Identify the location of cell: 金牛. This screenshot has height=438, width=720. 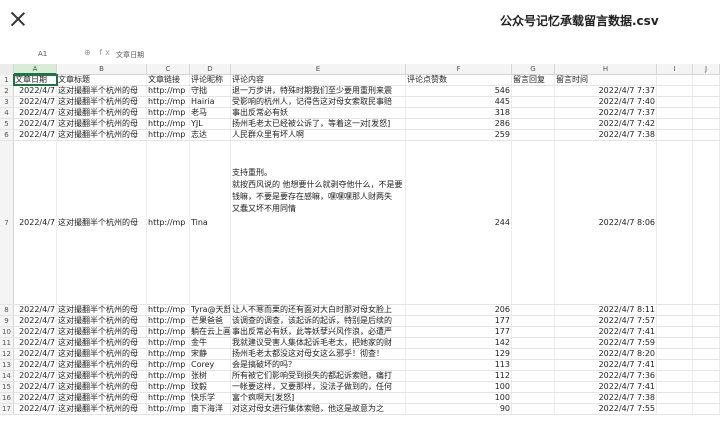
(210, 343).